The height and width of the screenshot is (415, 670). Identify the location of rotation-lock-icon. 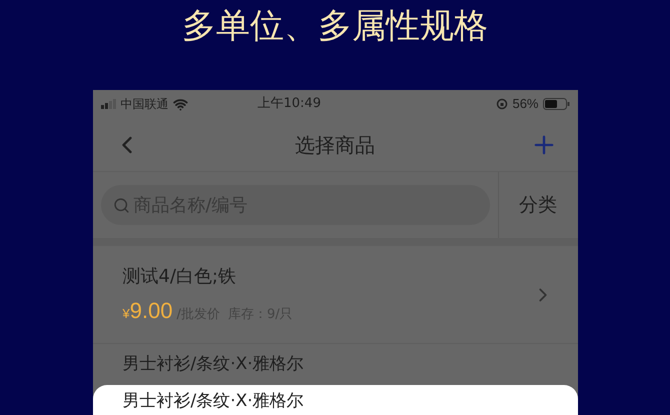
(502, 104).